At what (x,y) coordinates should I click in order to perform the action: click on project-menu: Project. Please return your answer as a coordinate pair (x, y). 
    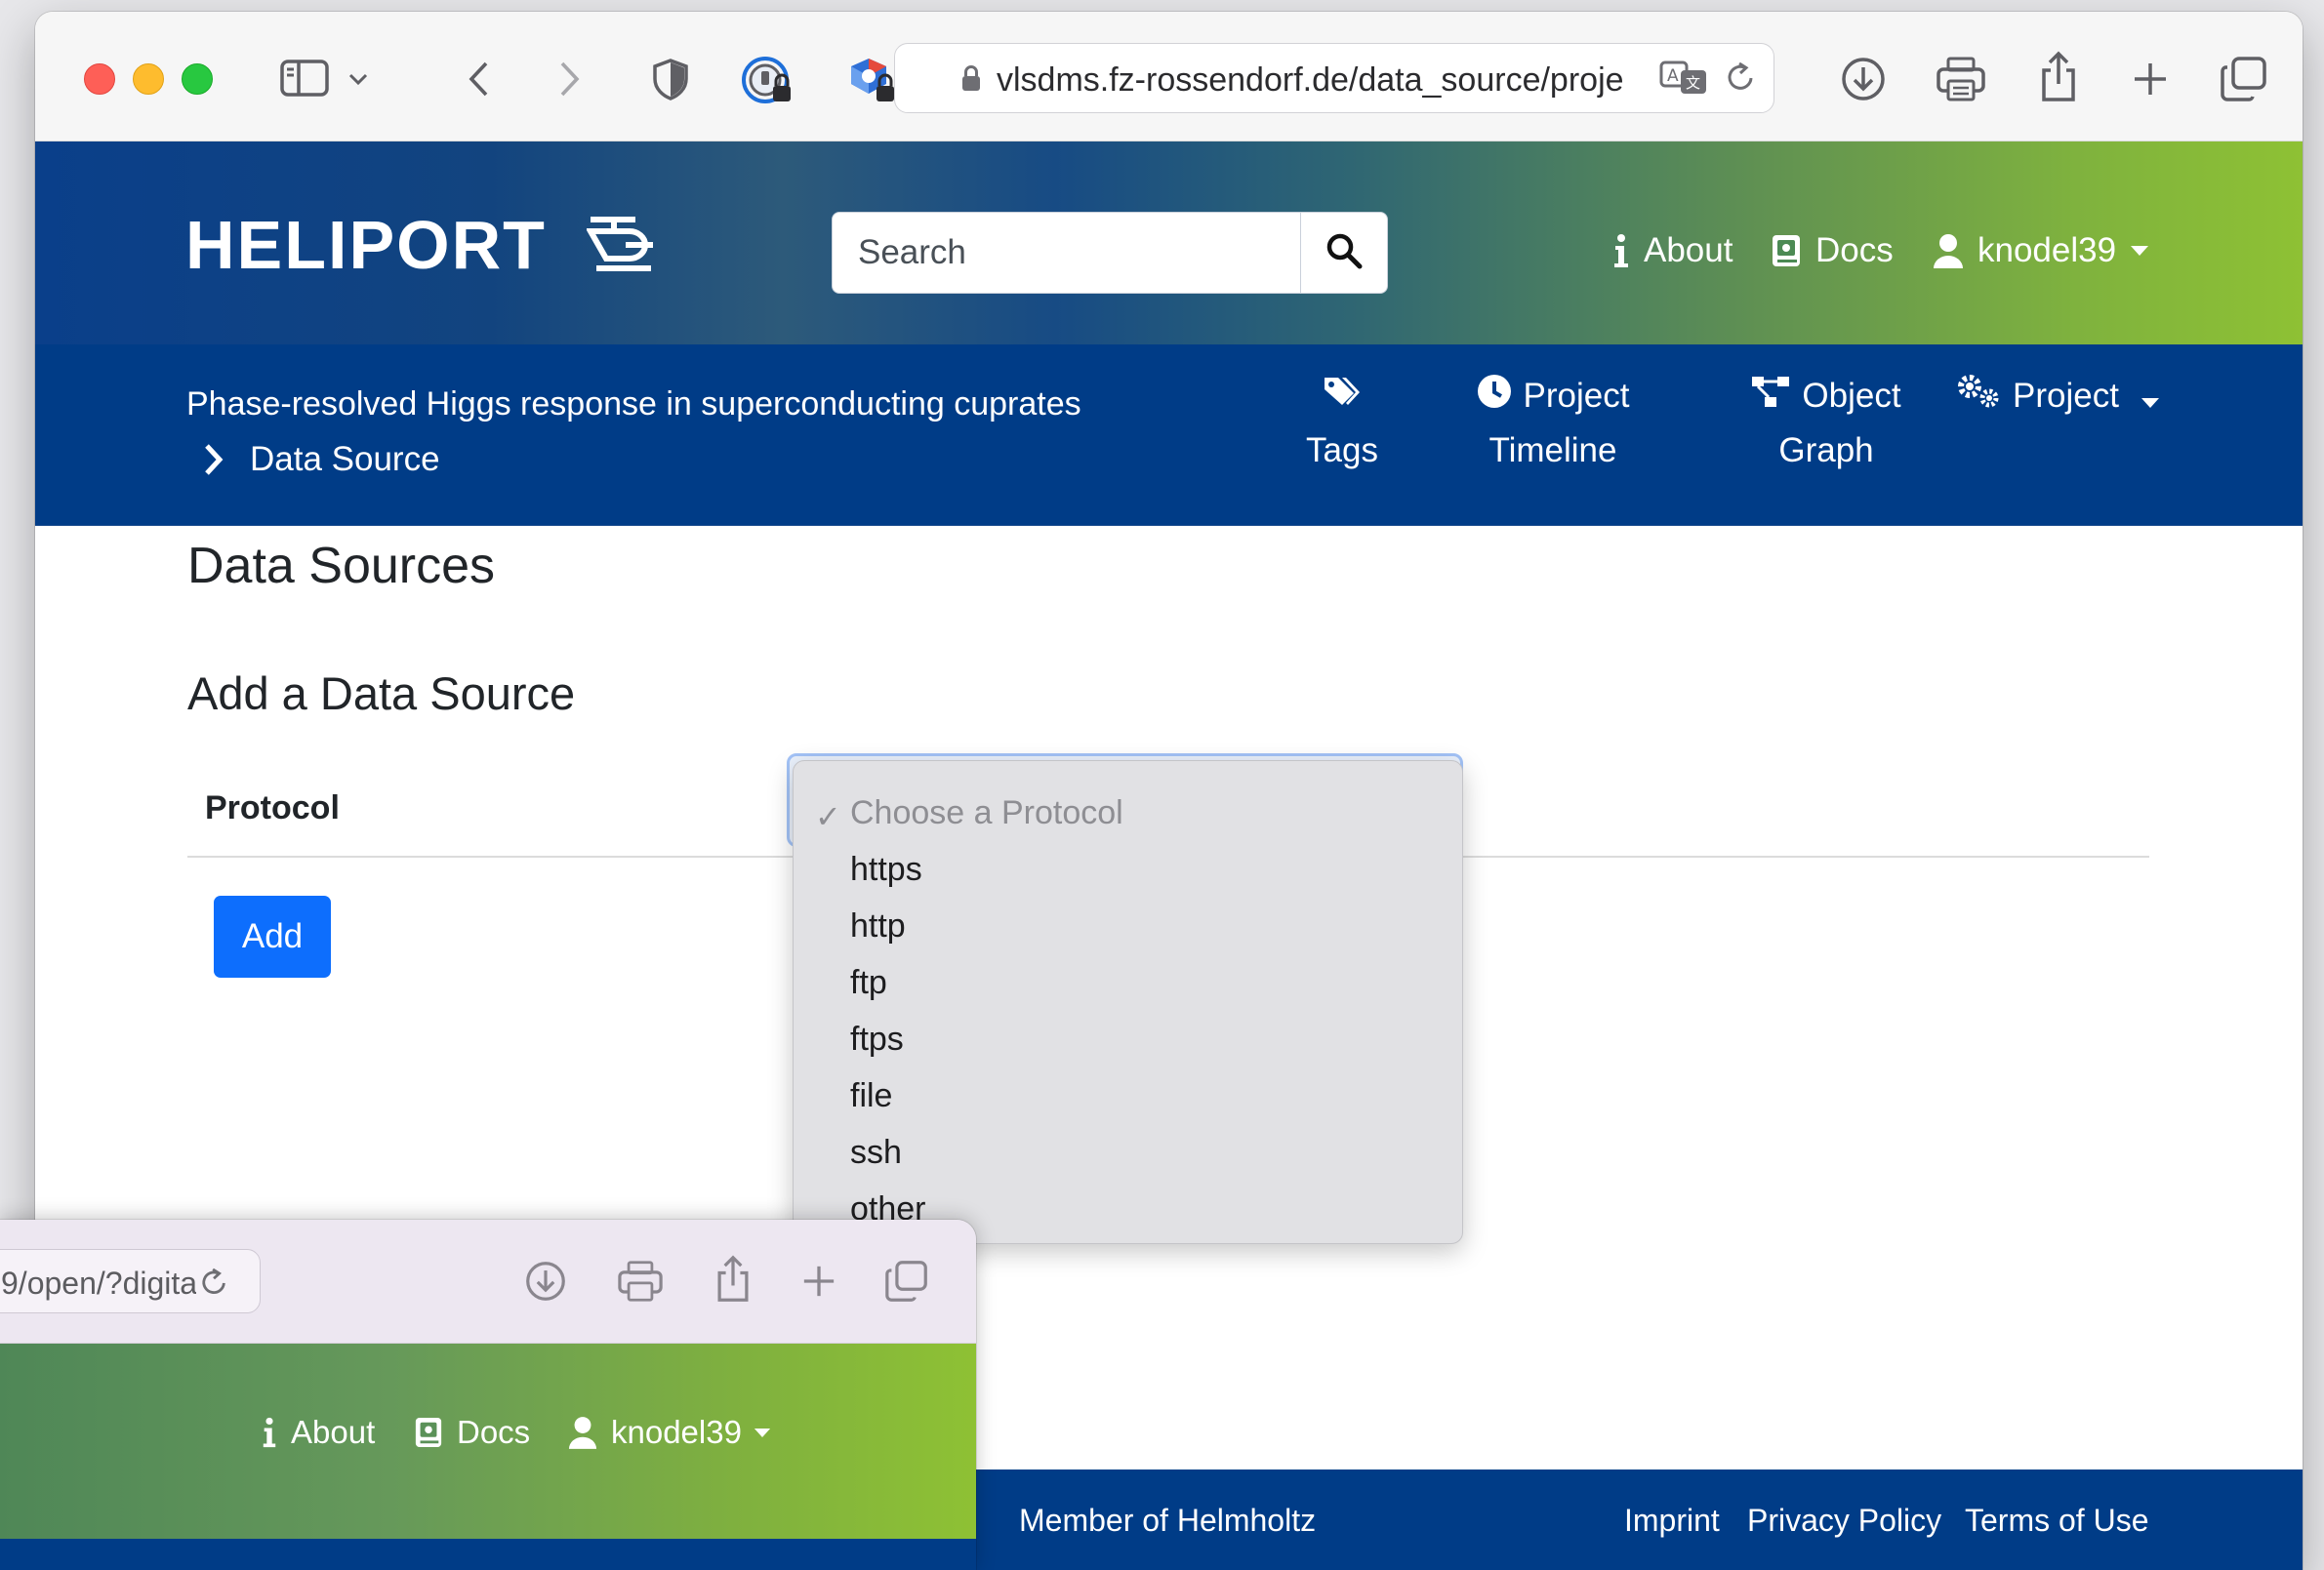
    Looking at the image, I should click on (2068, 397).